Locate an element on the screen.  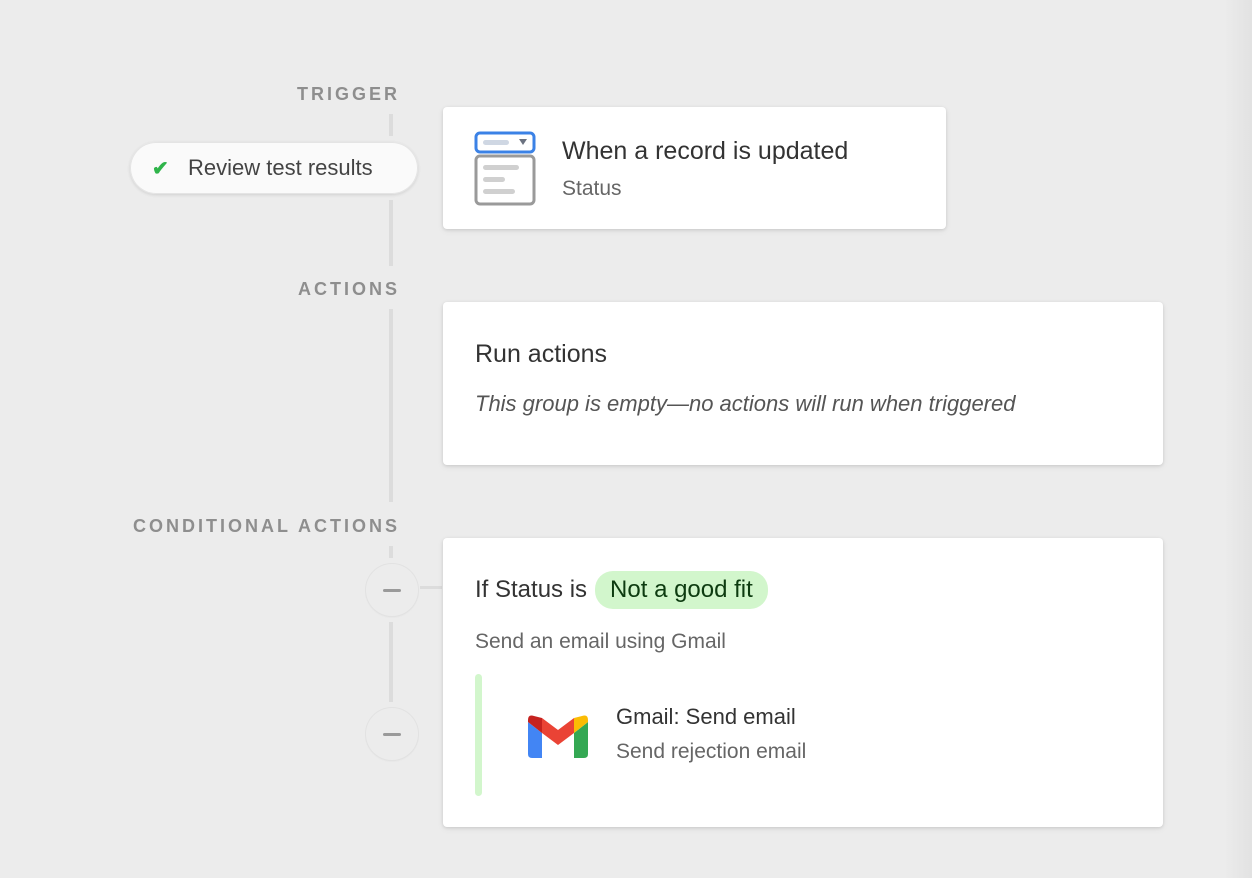
run-actions-title: Run actions is located at coordinates (541, 354).